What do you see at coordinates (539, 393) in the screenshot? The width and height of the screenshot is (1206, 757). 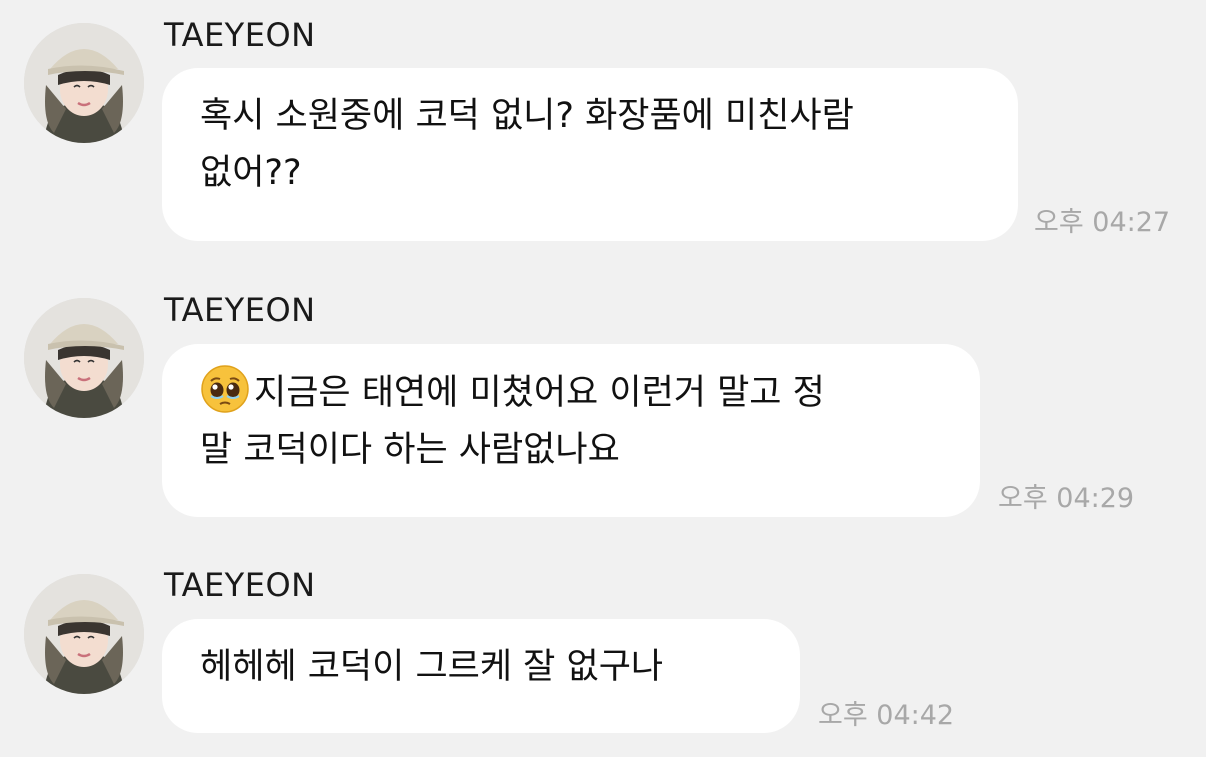 I see `message-text: 지금은 태연에 미쳤어요 이런거 말고 정` at bounding box center [539, 393].